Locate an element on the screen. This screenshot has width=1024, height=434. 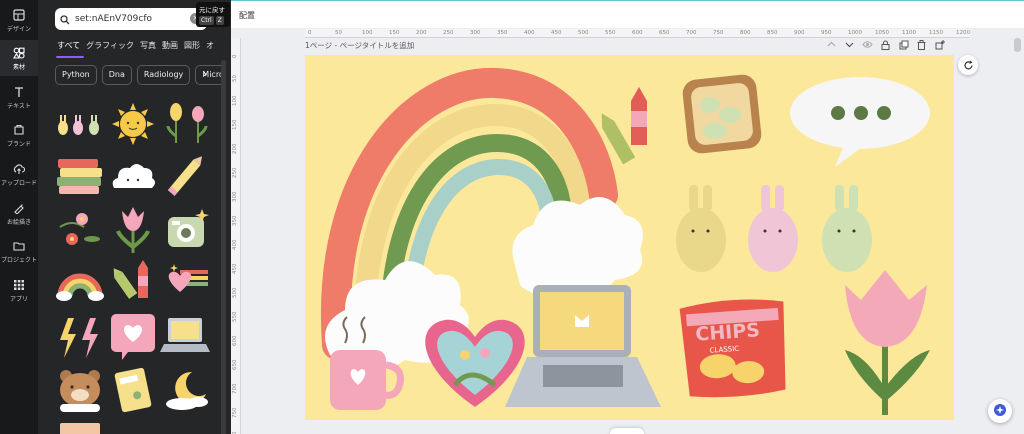
rail-item-text: テキスト is located at coordinates (19, 97).